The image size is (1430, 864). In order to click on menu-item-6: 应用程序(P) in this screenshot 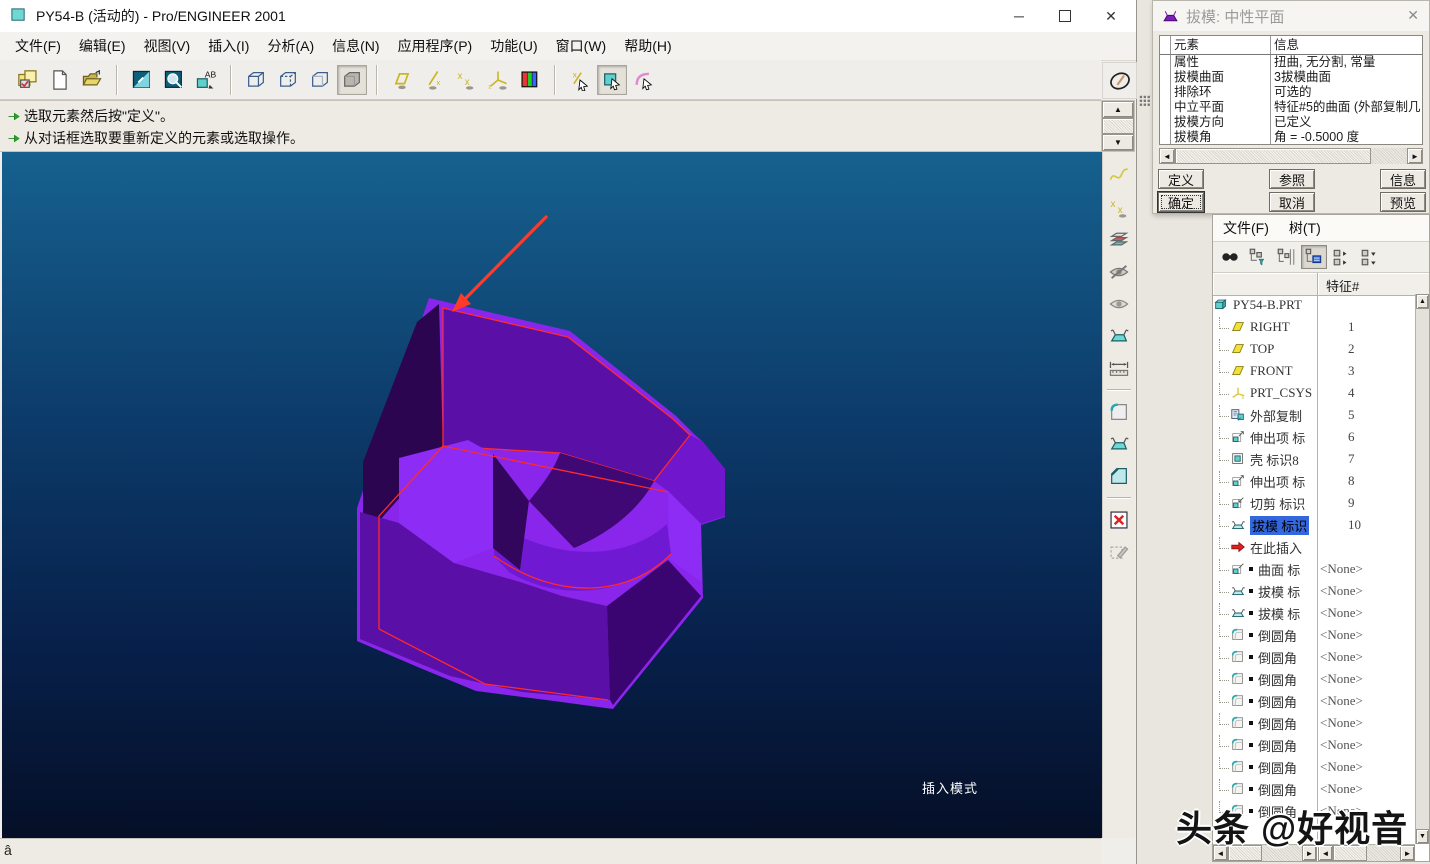, I will do `click(435, 46)`.